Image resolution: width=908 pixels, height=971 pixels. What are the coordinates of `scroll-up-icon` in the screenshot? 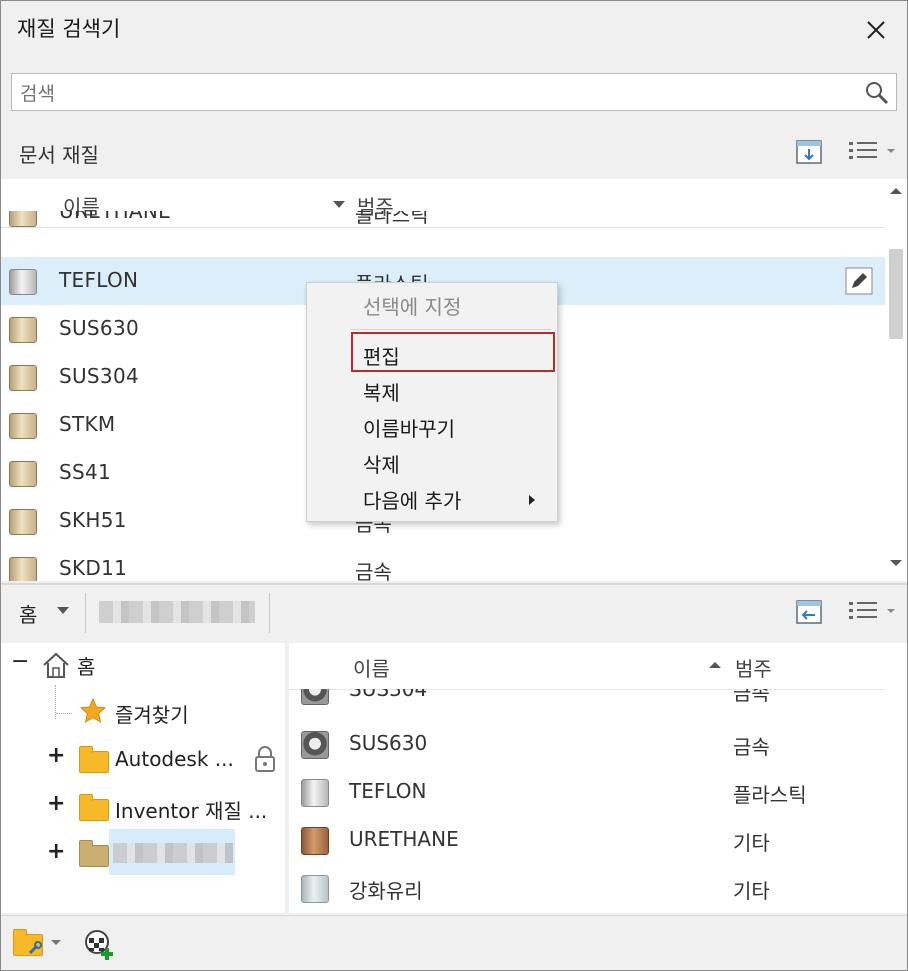 It's located at (896, 191).